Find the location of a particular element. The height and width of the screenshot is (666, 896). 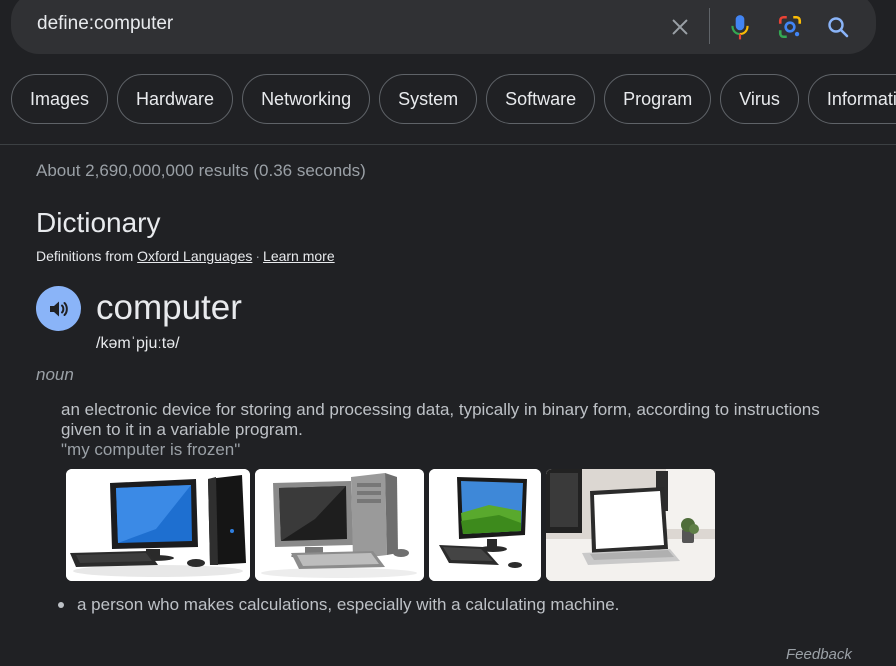

chip-networking: Networking is located at coordinates (306, 99).